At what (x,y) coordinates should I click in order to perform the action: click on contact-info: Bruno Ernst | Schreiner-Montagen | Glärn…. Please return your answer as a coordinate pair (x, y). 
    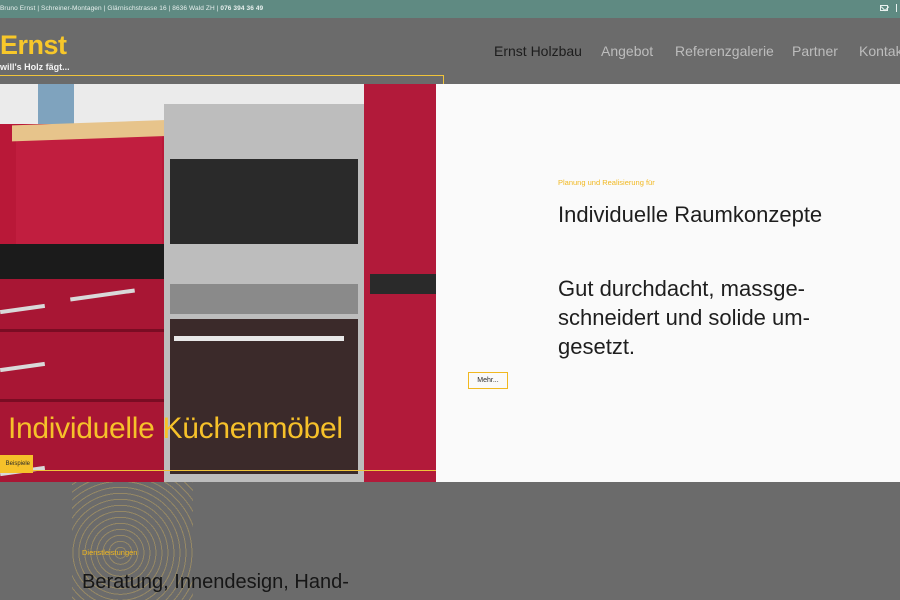
    Looking at the image, I should click on (131, 8).